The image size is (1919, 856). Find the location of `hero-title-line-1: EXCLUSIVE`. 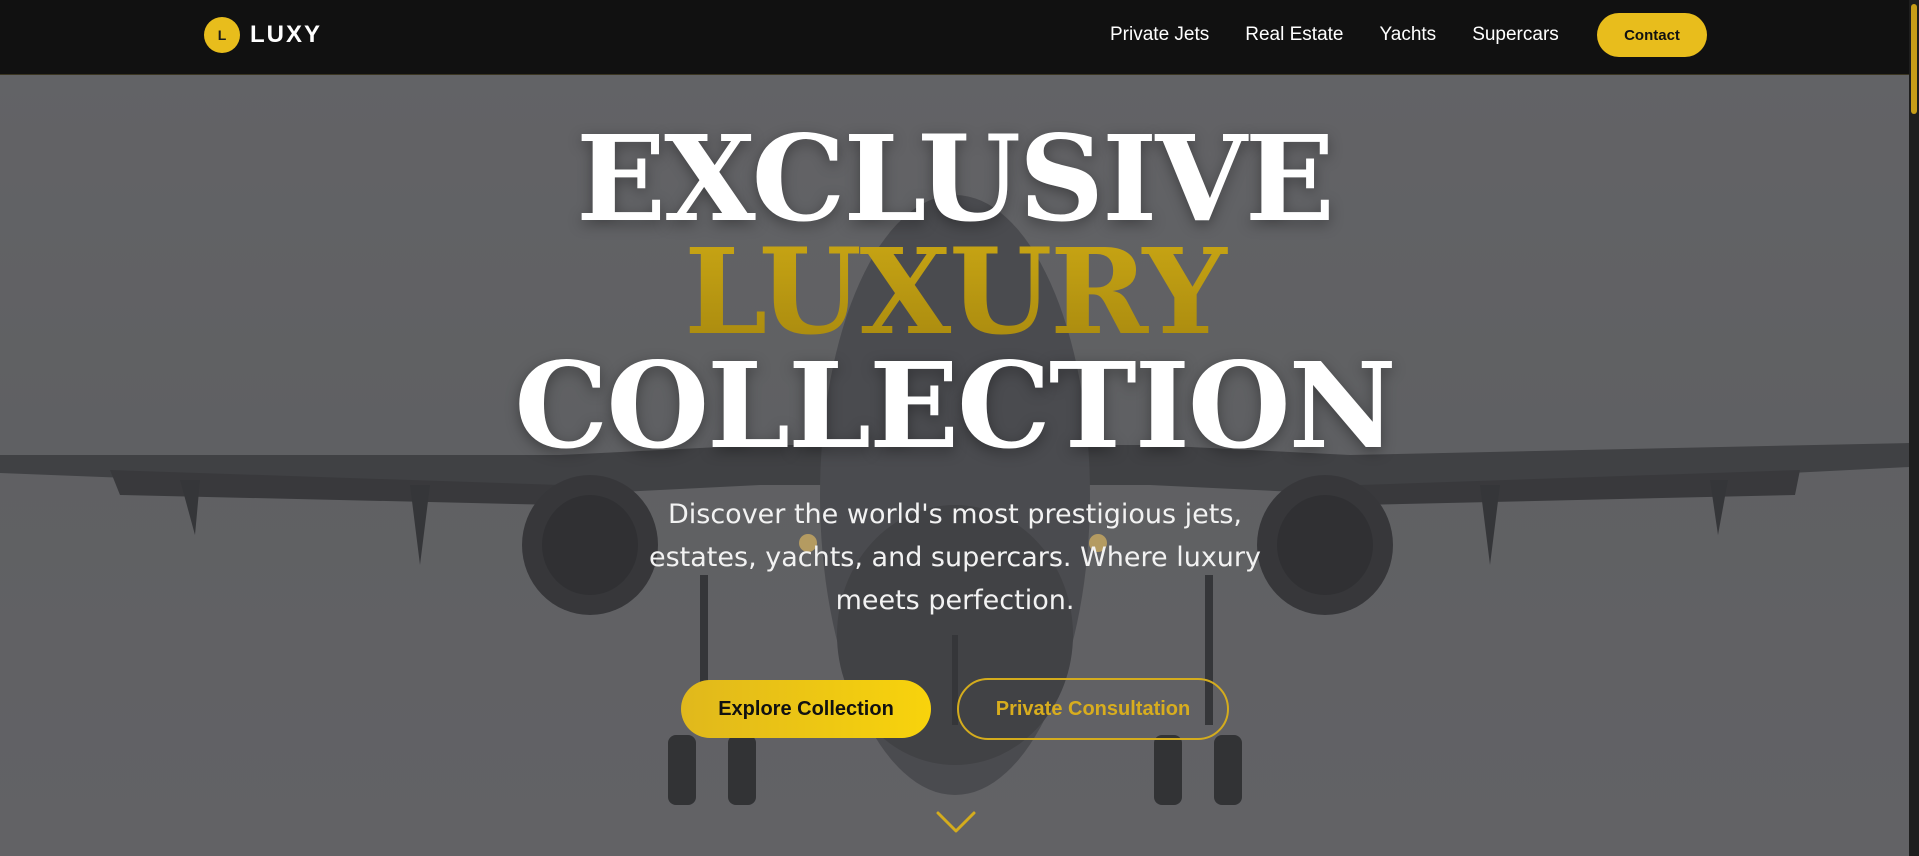

hero-title-line-1: EXCLUSIVE is located at coordinates (955, 178).